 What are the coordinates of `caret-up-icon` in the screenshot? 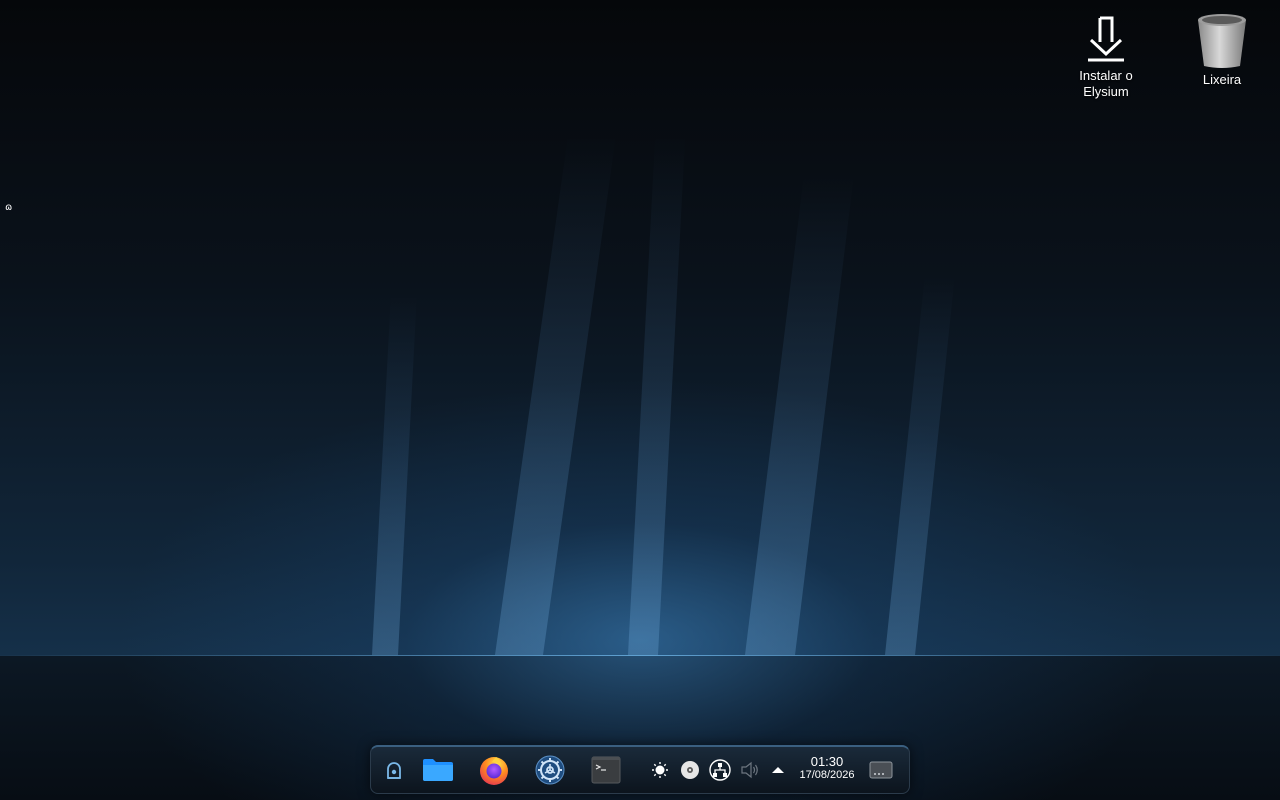 It's located at (778, 770).